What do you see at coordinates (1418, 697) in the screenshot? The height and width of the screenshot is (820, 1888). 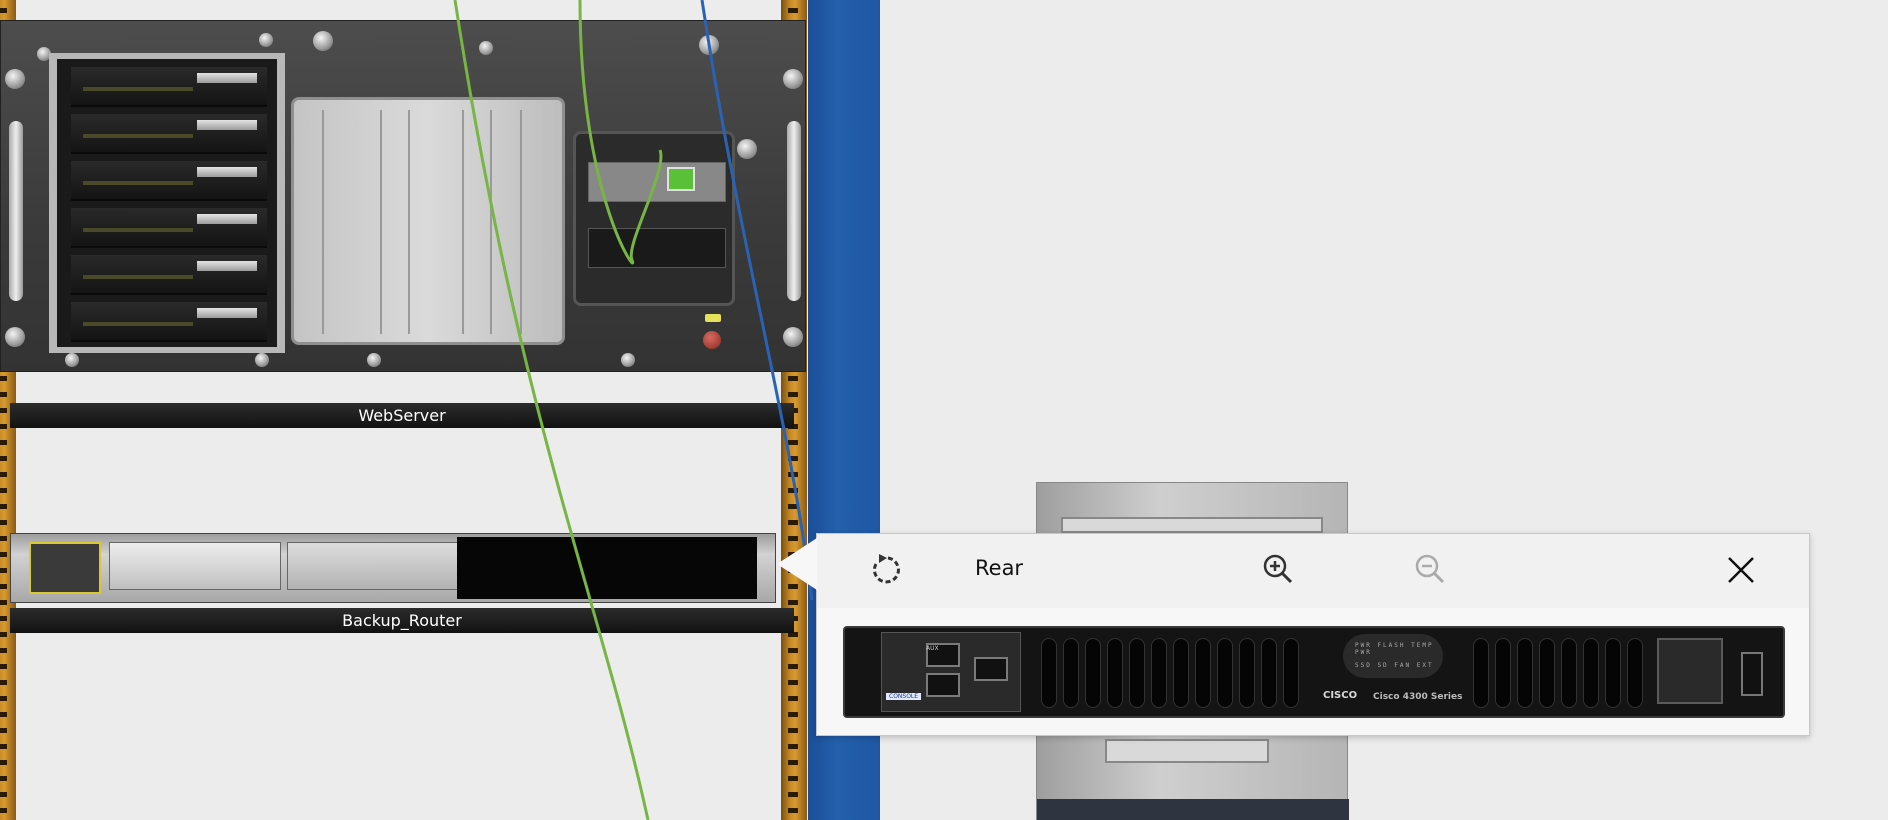 I see `model-label: Cisco 4300 Series` at bounding box center [1418, 697].